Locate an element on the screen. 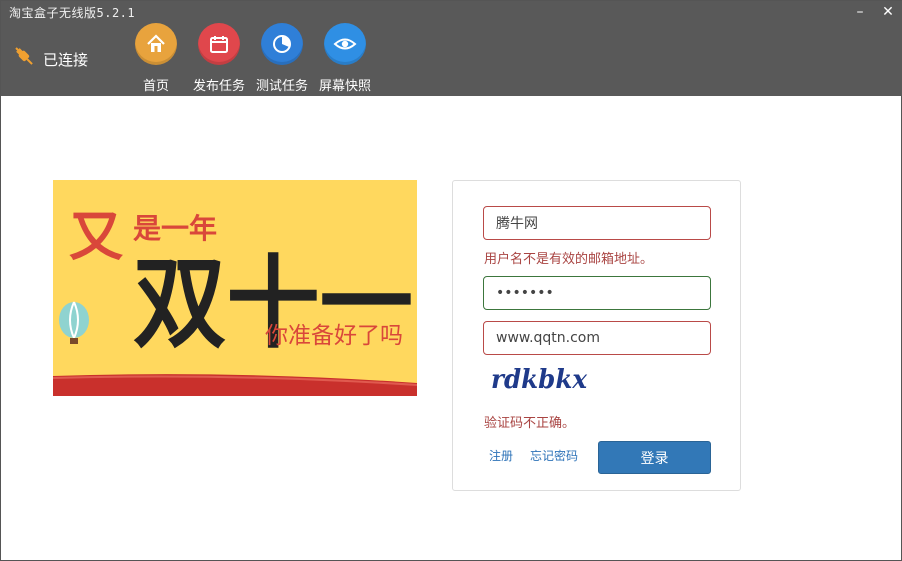 The image size is (902, 561). banner-line1-b: 是一年 is located at coordinates (175, 228).